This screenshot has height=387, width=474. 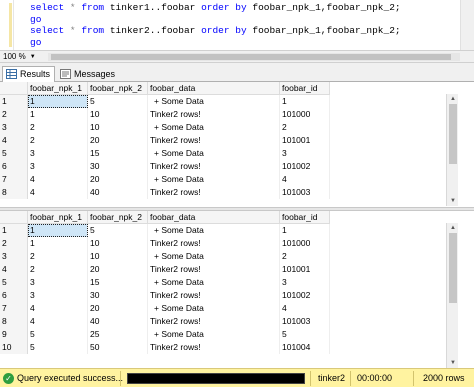 What do you see at coordinates (88, 74) in the screenshot?
I see `tab-messages: Messages` at bounding box center [88, 74].